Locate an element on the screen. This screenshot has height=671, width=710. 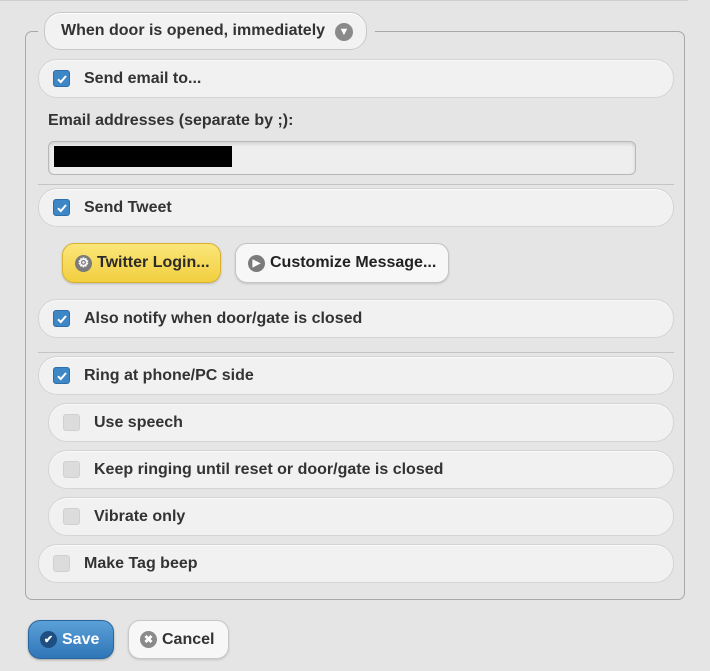
save-button: ✔ Save is located at coordinates (71, 639).